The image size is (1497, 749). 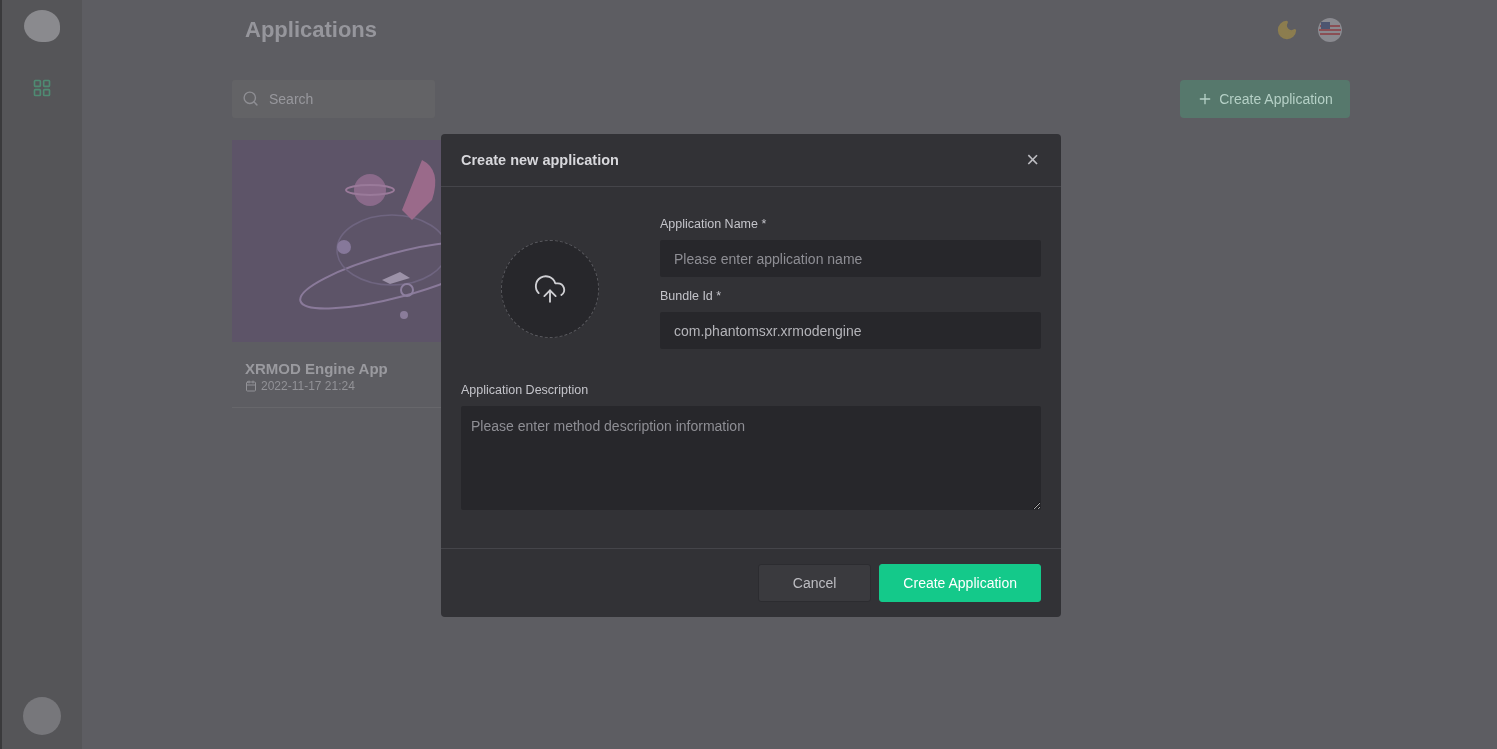 What do you see at coordinates (714, 224) in the screenshot?
I see `field-label: Application Name *` at bounding box center [714, 224].